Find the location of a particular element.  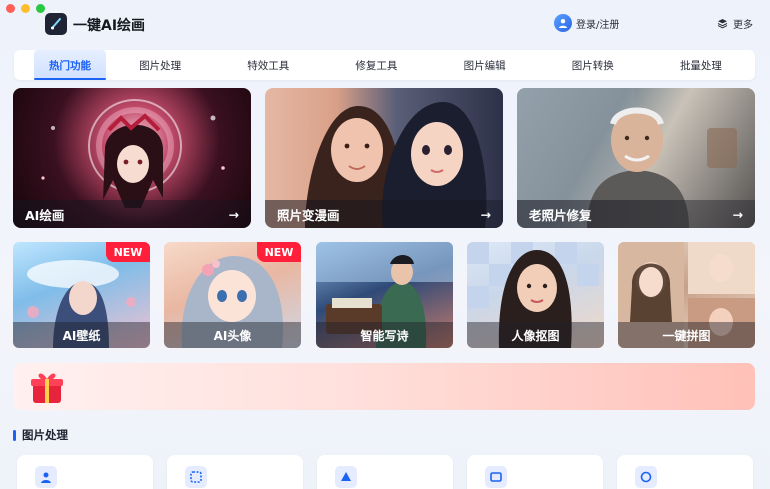

enhance-tool-icon is located at coordinates (646, 477).